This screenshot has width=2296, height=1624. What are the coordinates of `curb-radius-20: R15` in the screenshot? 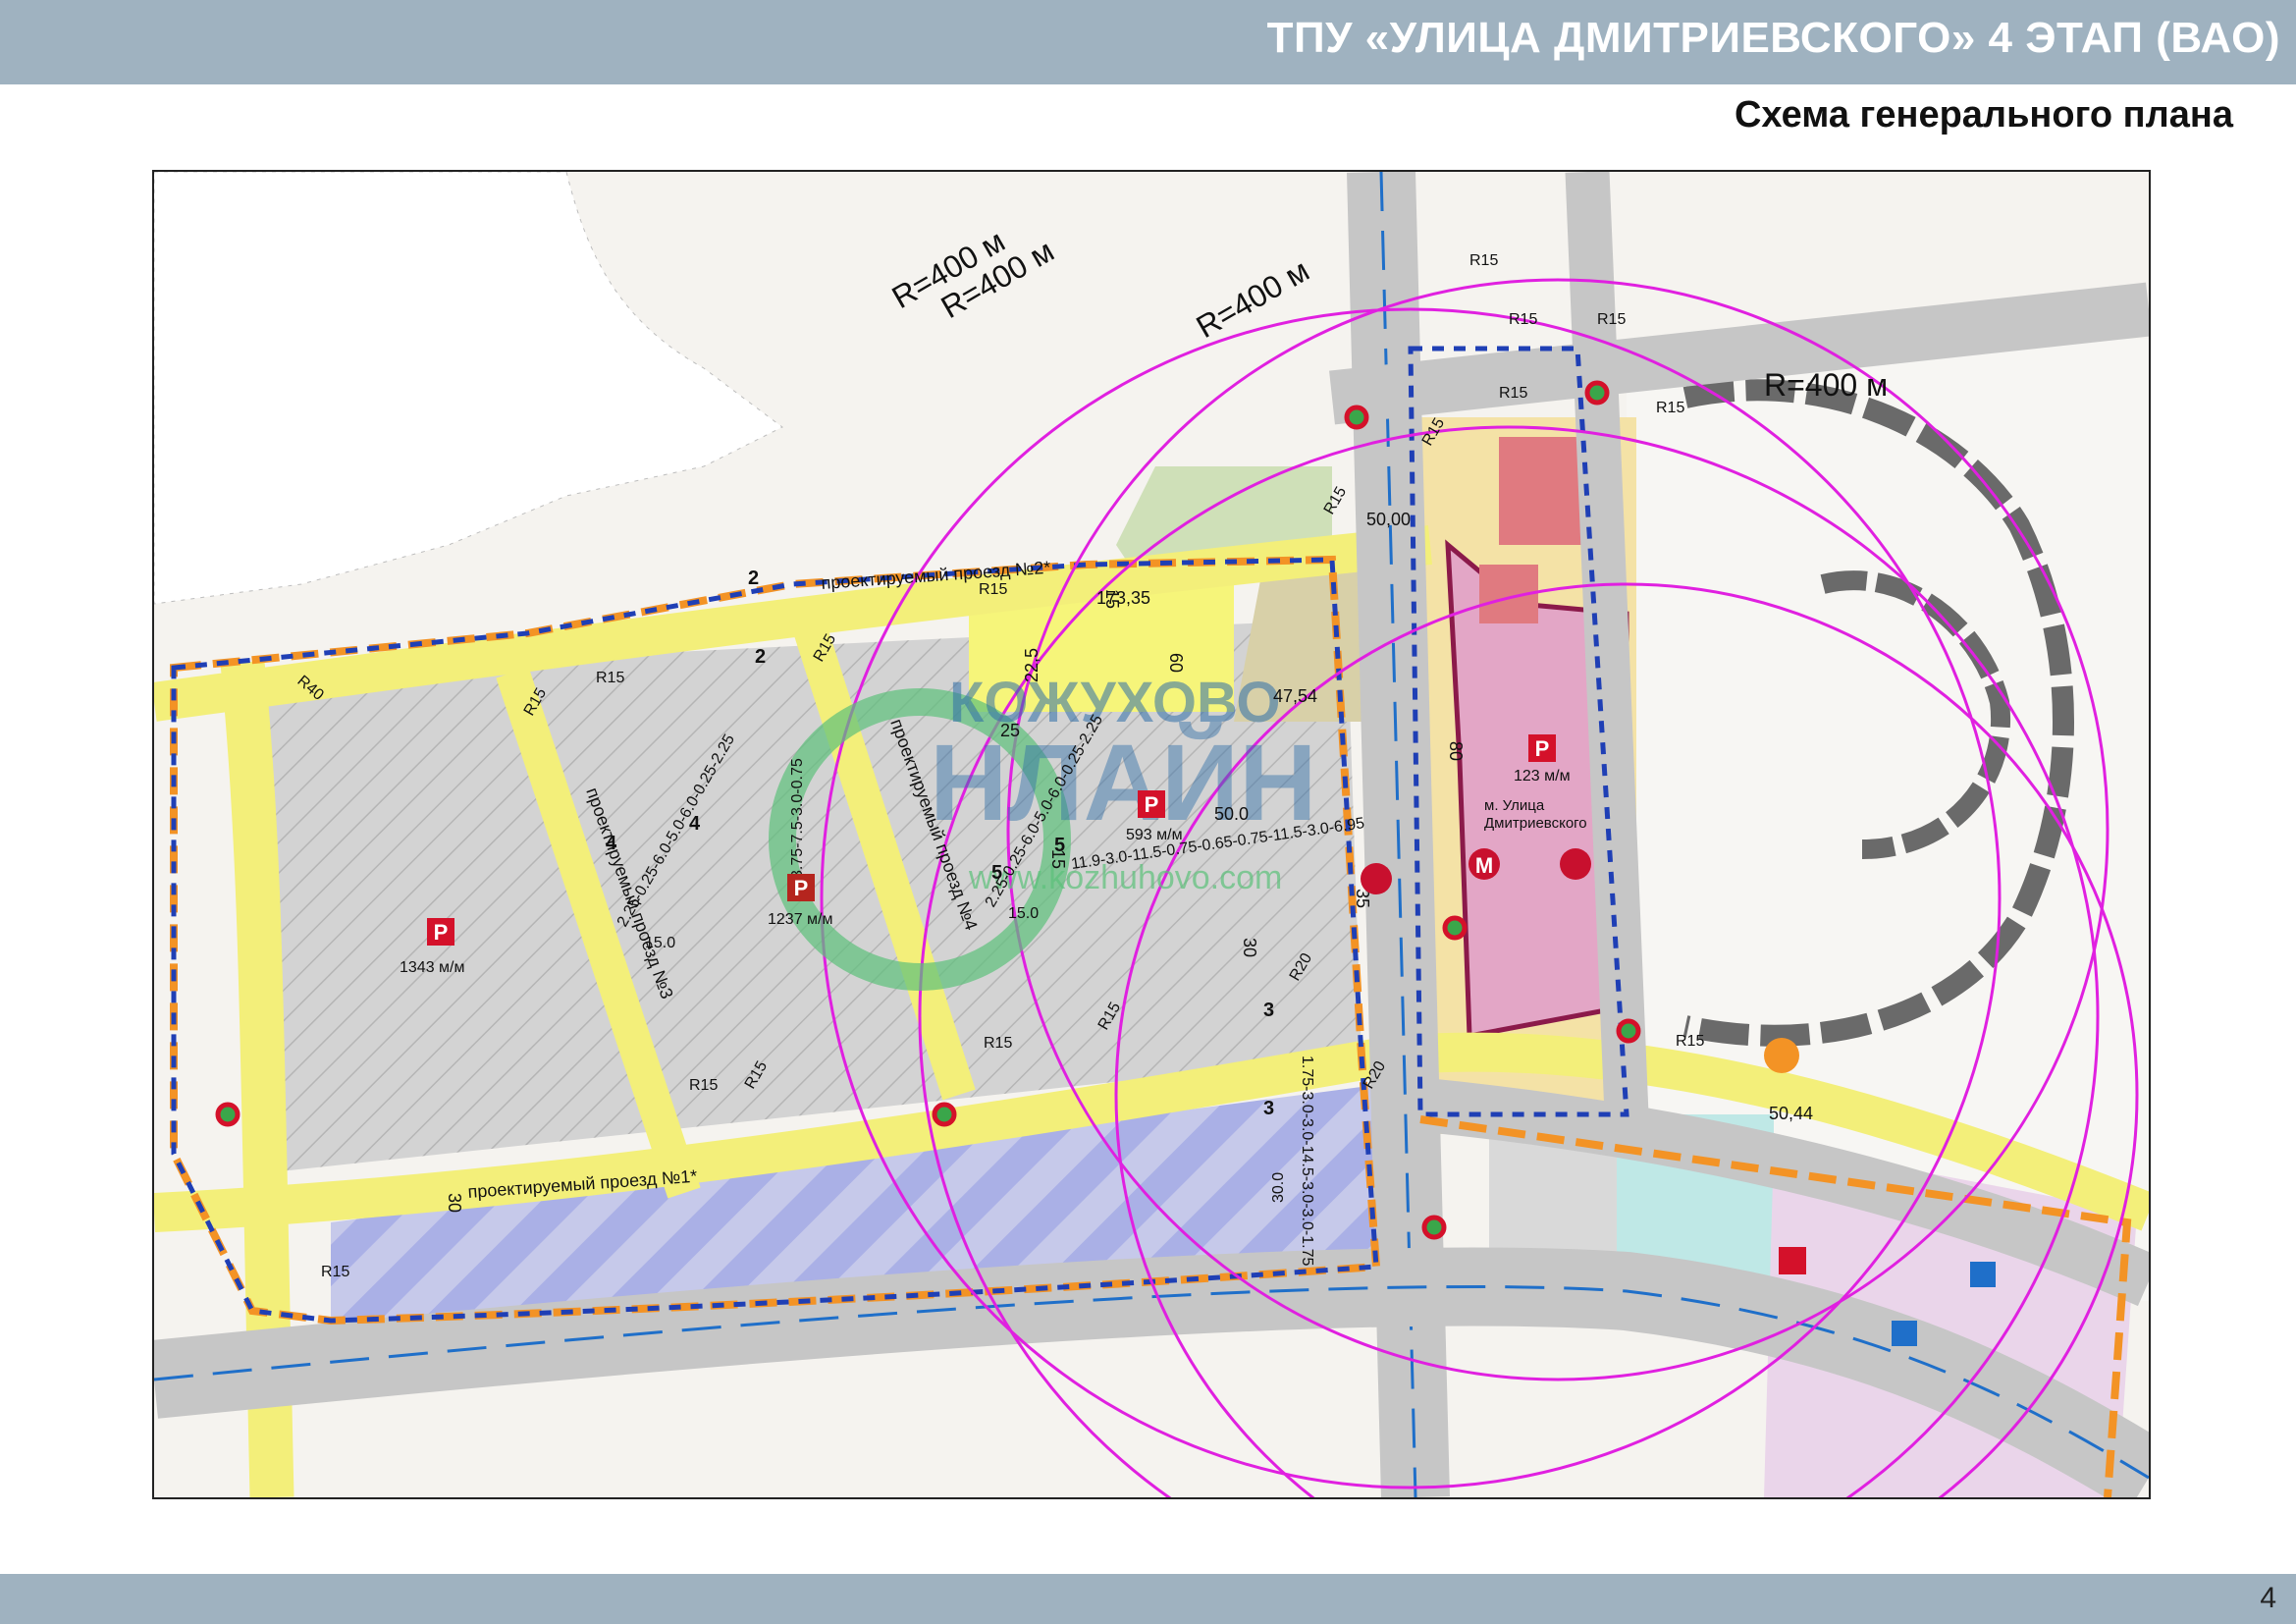 It's located at (1690, 1041).